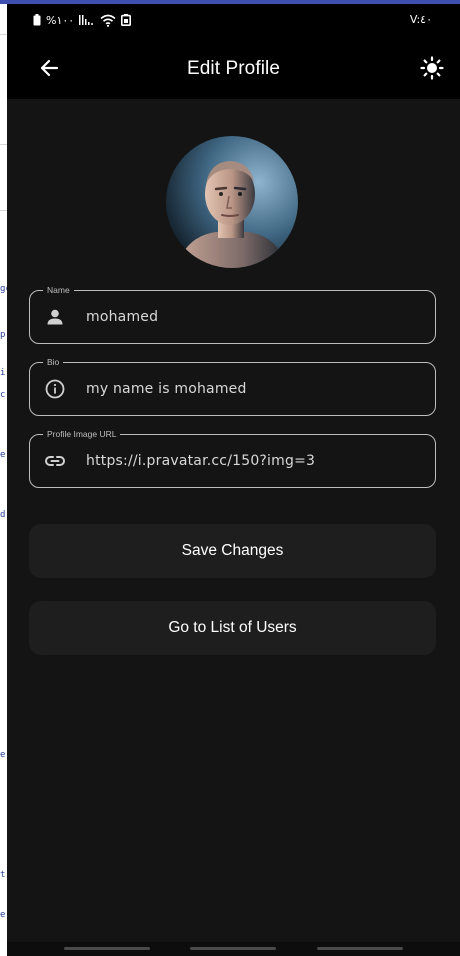 Image resolution: width=460 pixels, height=956 pixels. What do you see at coordinates (122, 317) in the screenshot?
I see `name-input: mohamed` at bounding box center [122, 317].